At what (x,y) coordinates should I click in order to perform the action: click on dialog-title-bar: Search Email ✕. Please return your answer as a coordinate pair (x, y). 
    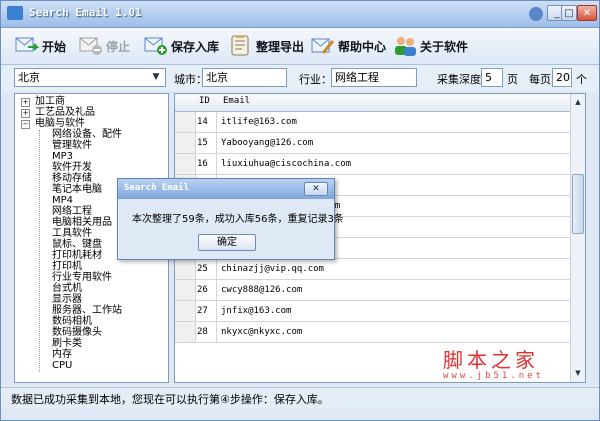
    Looking at the image, I should click on (226, 189).